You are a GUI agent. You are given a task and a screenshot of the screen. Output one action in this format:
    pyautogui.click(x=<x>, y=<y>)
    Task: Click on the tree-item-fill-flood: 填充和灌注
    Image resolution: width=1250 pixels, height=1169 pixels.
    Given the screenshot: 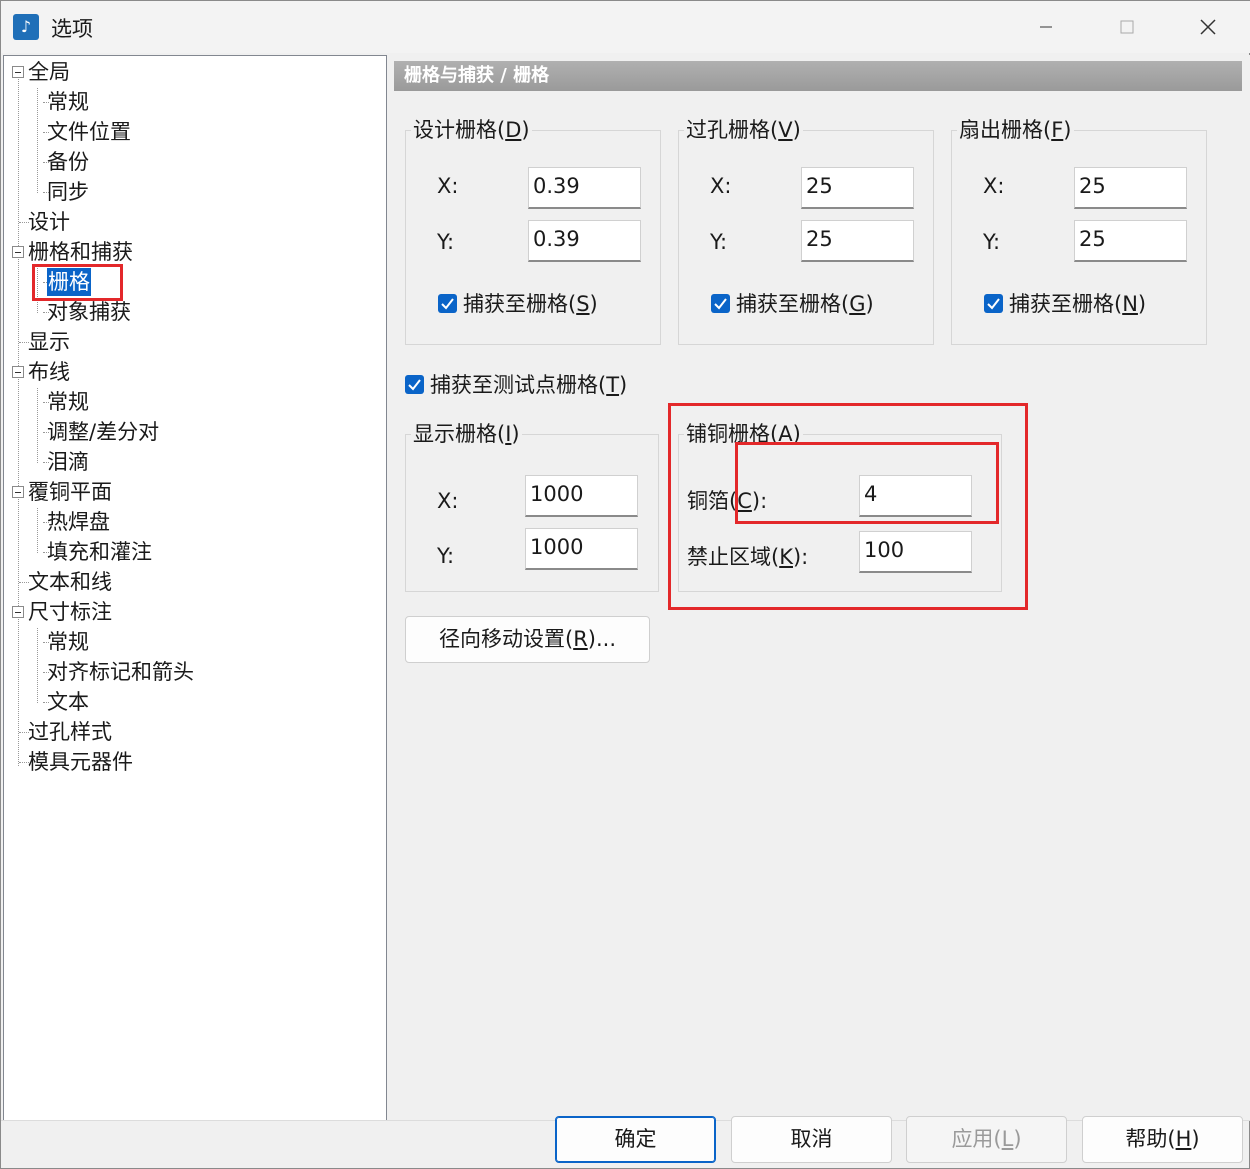 What is the action you would take?
    pyautogui.click(x=99, y=552)
    